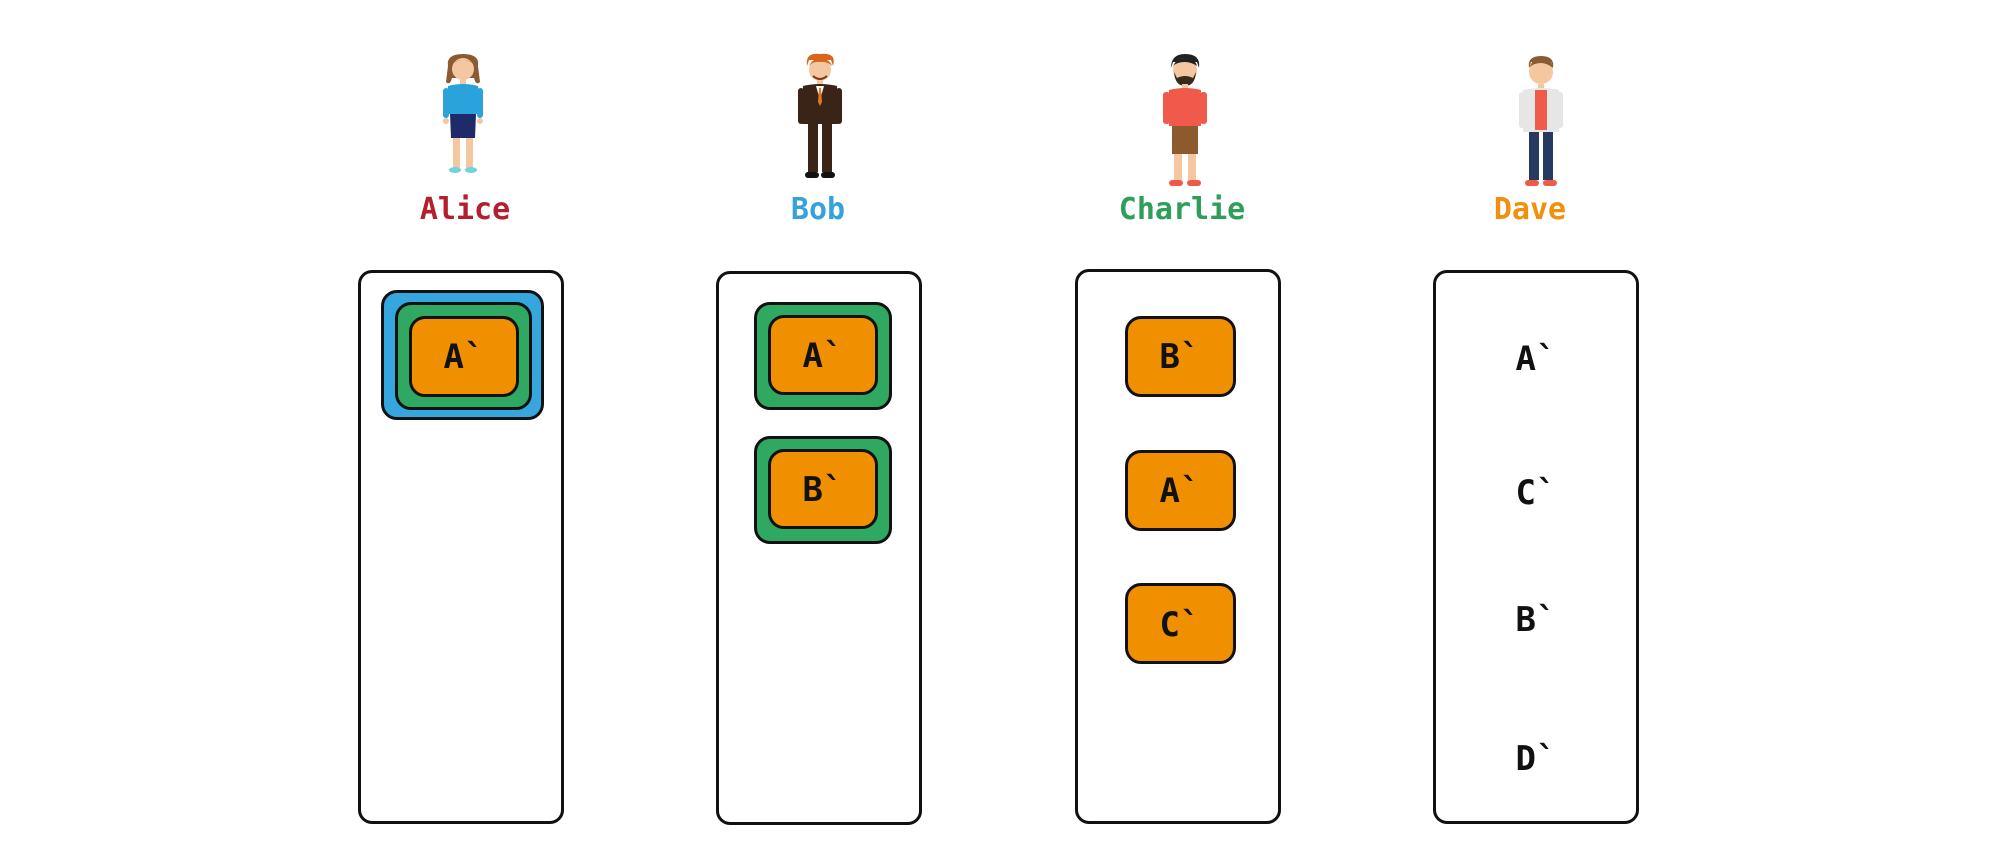 The height and width of the screenshot is (866, 1999). I want to click on alice-name: Alice, so click(465, 209).